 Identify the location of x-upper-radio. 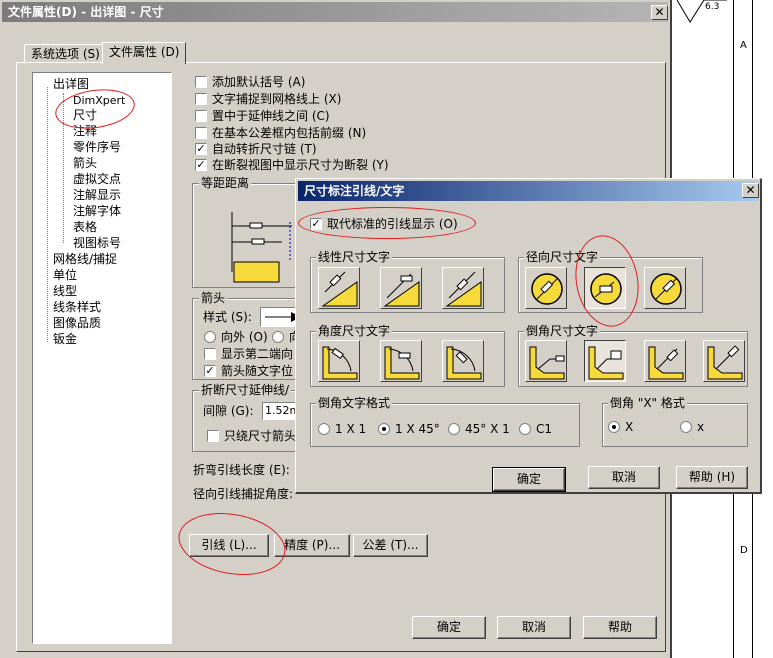
(614, 427).